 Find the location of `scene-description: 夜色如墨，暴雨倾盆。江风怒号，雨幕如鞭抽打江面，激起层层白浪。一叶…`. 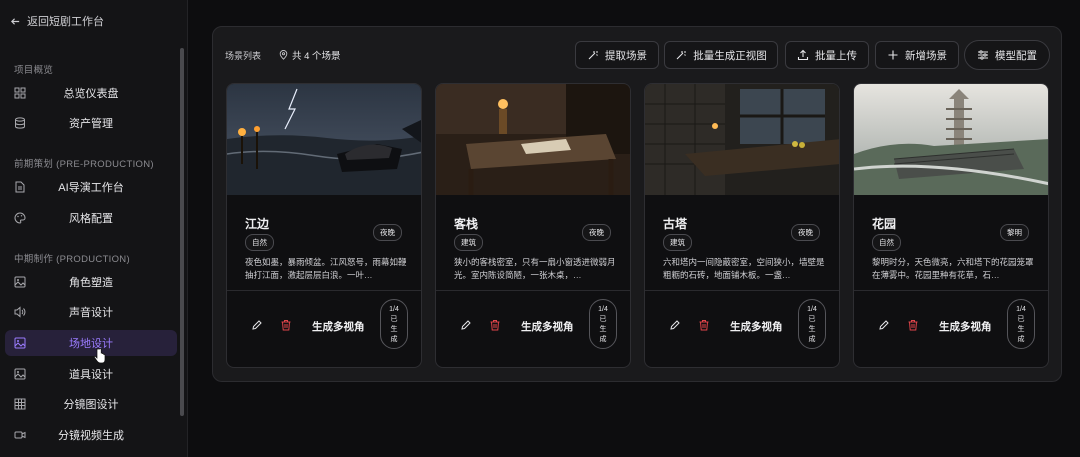

scene-description: 夜色如墨，暴雨倾盆。江风怒号，雨幕如鞭抽打江面，激起层层白浪。一叶… is located at coordinates (326, 268).